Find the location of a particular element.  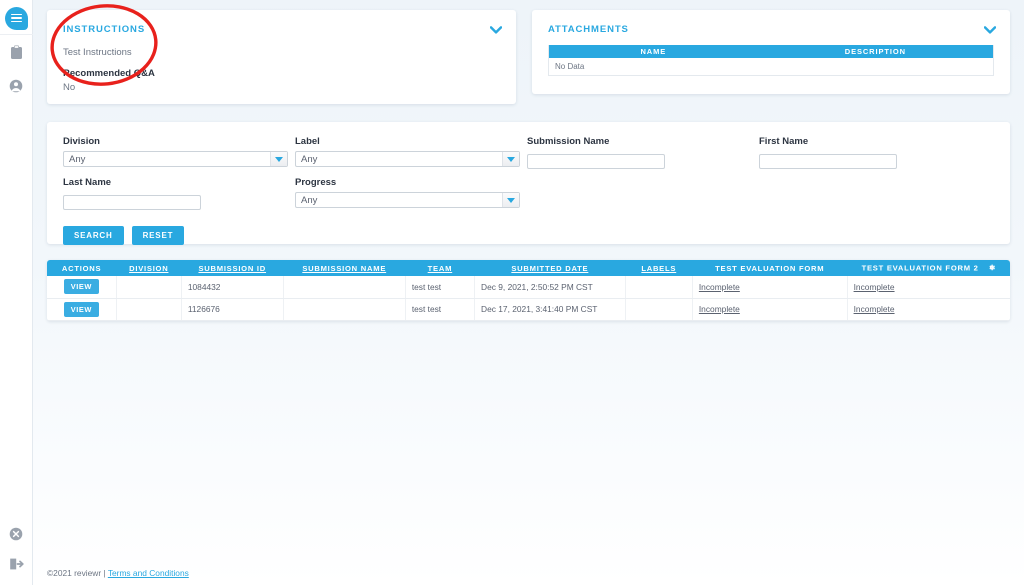

progress-select-value: Any is located at coordinates (309, 200).